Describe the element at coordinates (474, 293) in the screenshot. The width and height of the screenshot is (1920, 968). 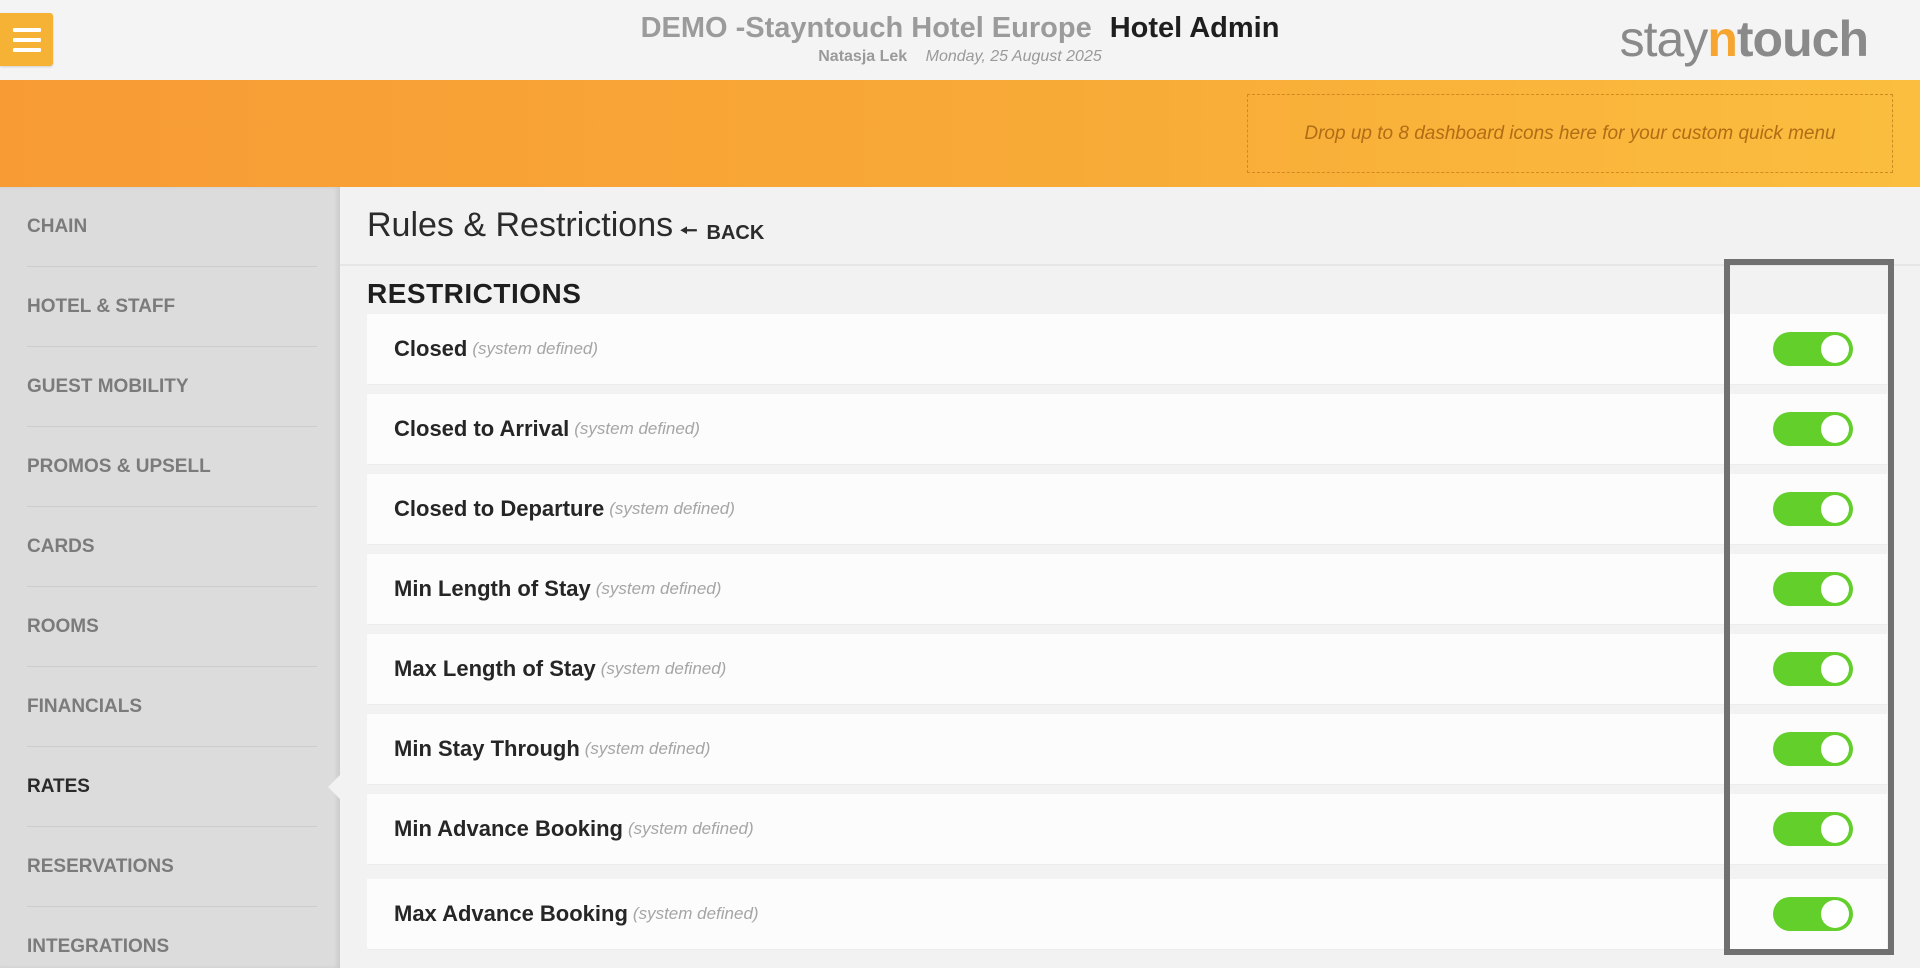
I see `section-title: RESTRICTIONS` at that location.